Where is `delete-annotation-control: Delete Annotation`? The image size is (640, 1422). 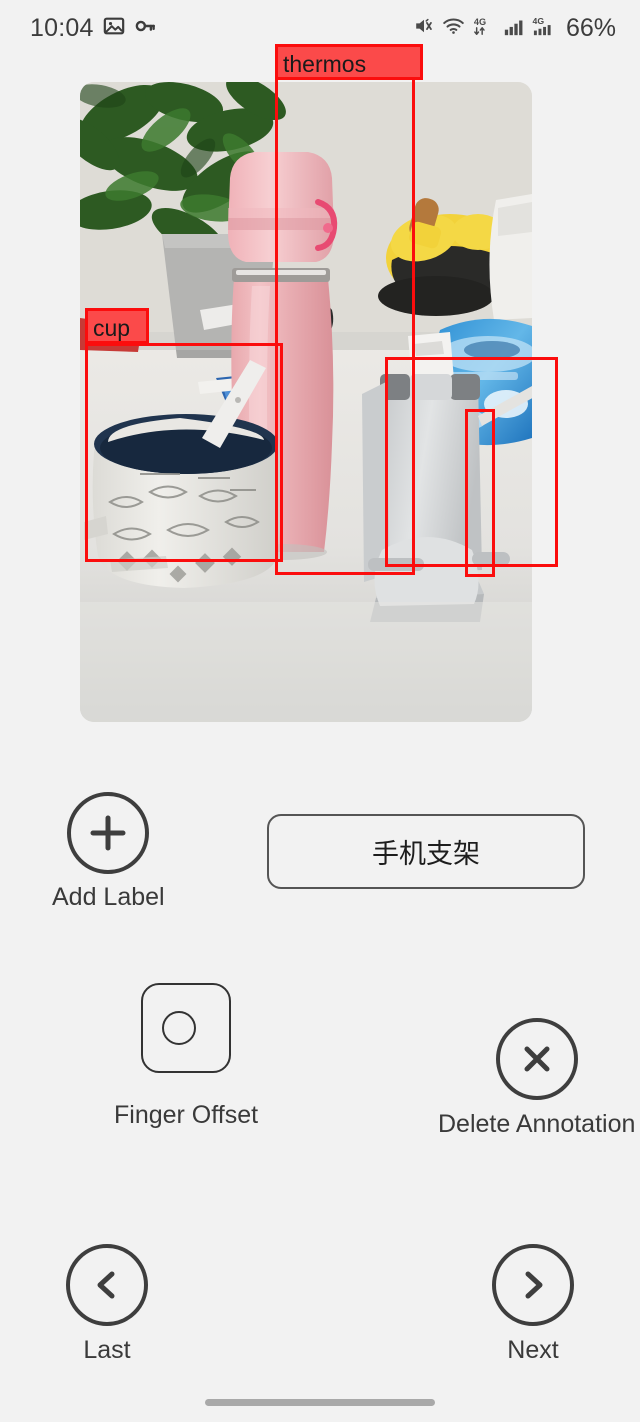 delete-annotation-control: Delete Annotation is located at coordinates (536, 1078).